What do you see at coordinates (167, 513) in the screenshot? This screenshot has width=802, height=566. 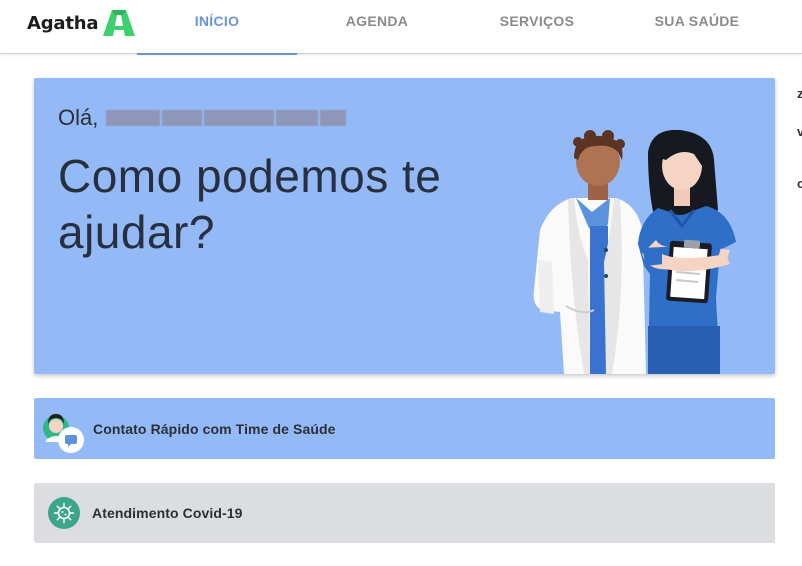 I see `covid-care-label: Atendimento Covid-19` at bounding box center [167, 513].